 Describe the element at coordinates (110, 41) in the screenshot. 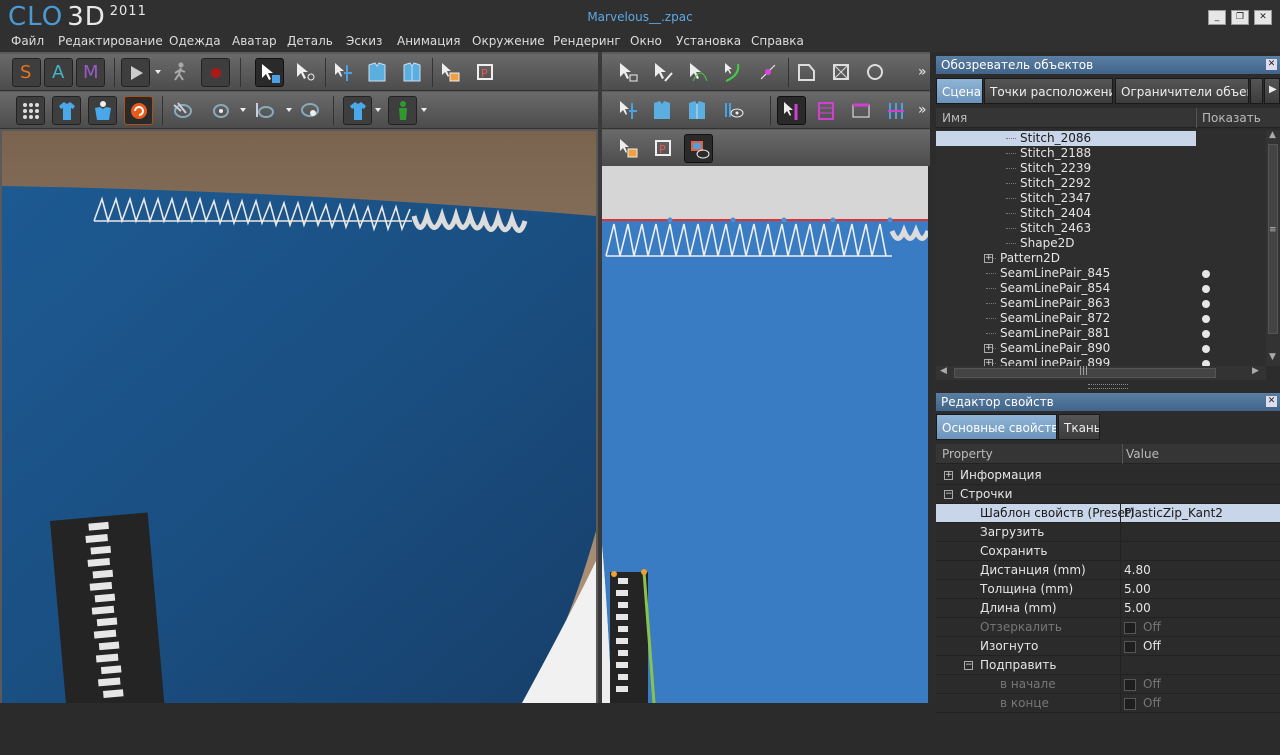

I see `menu-edit: Редактирование` at that location.